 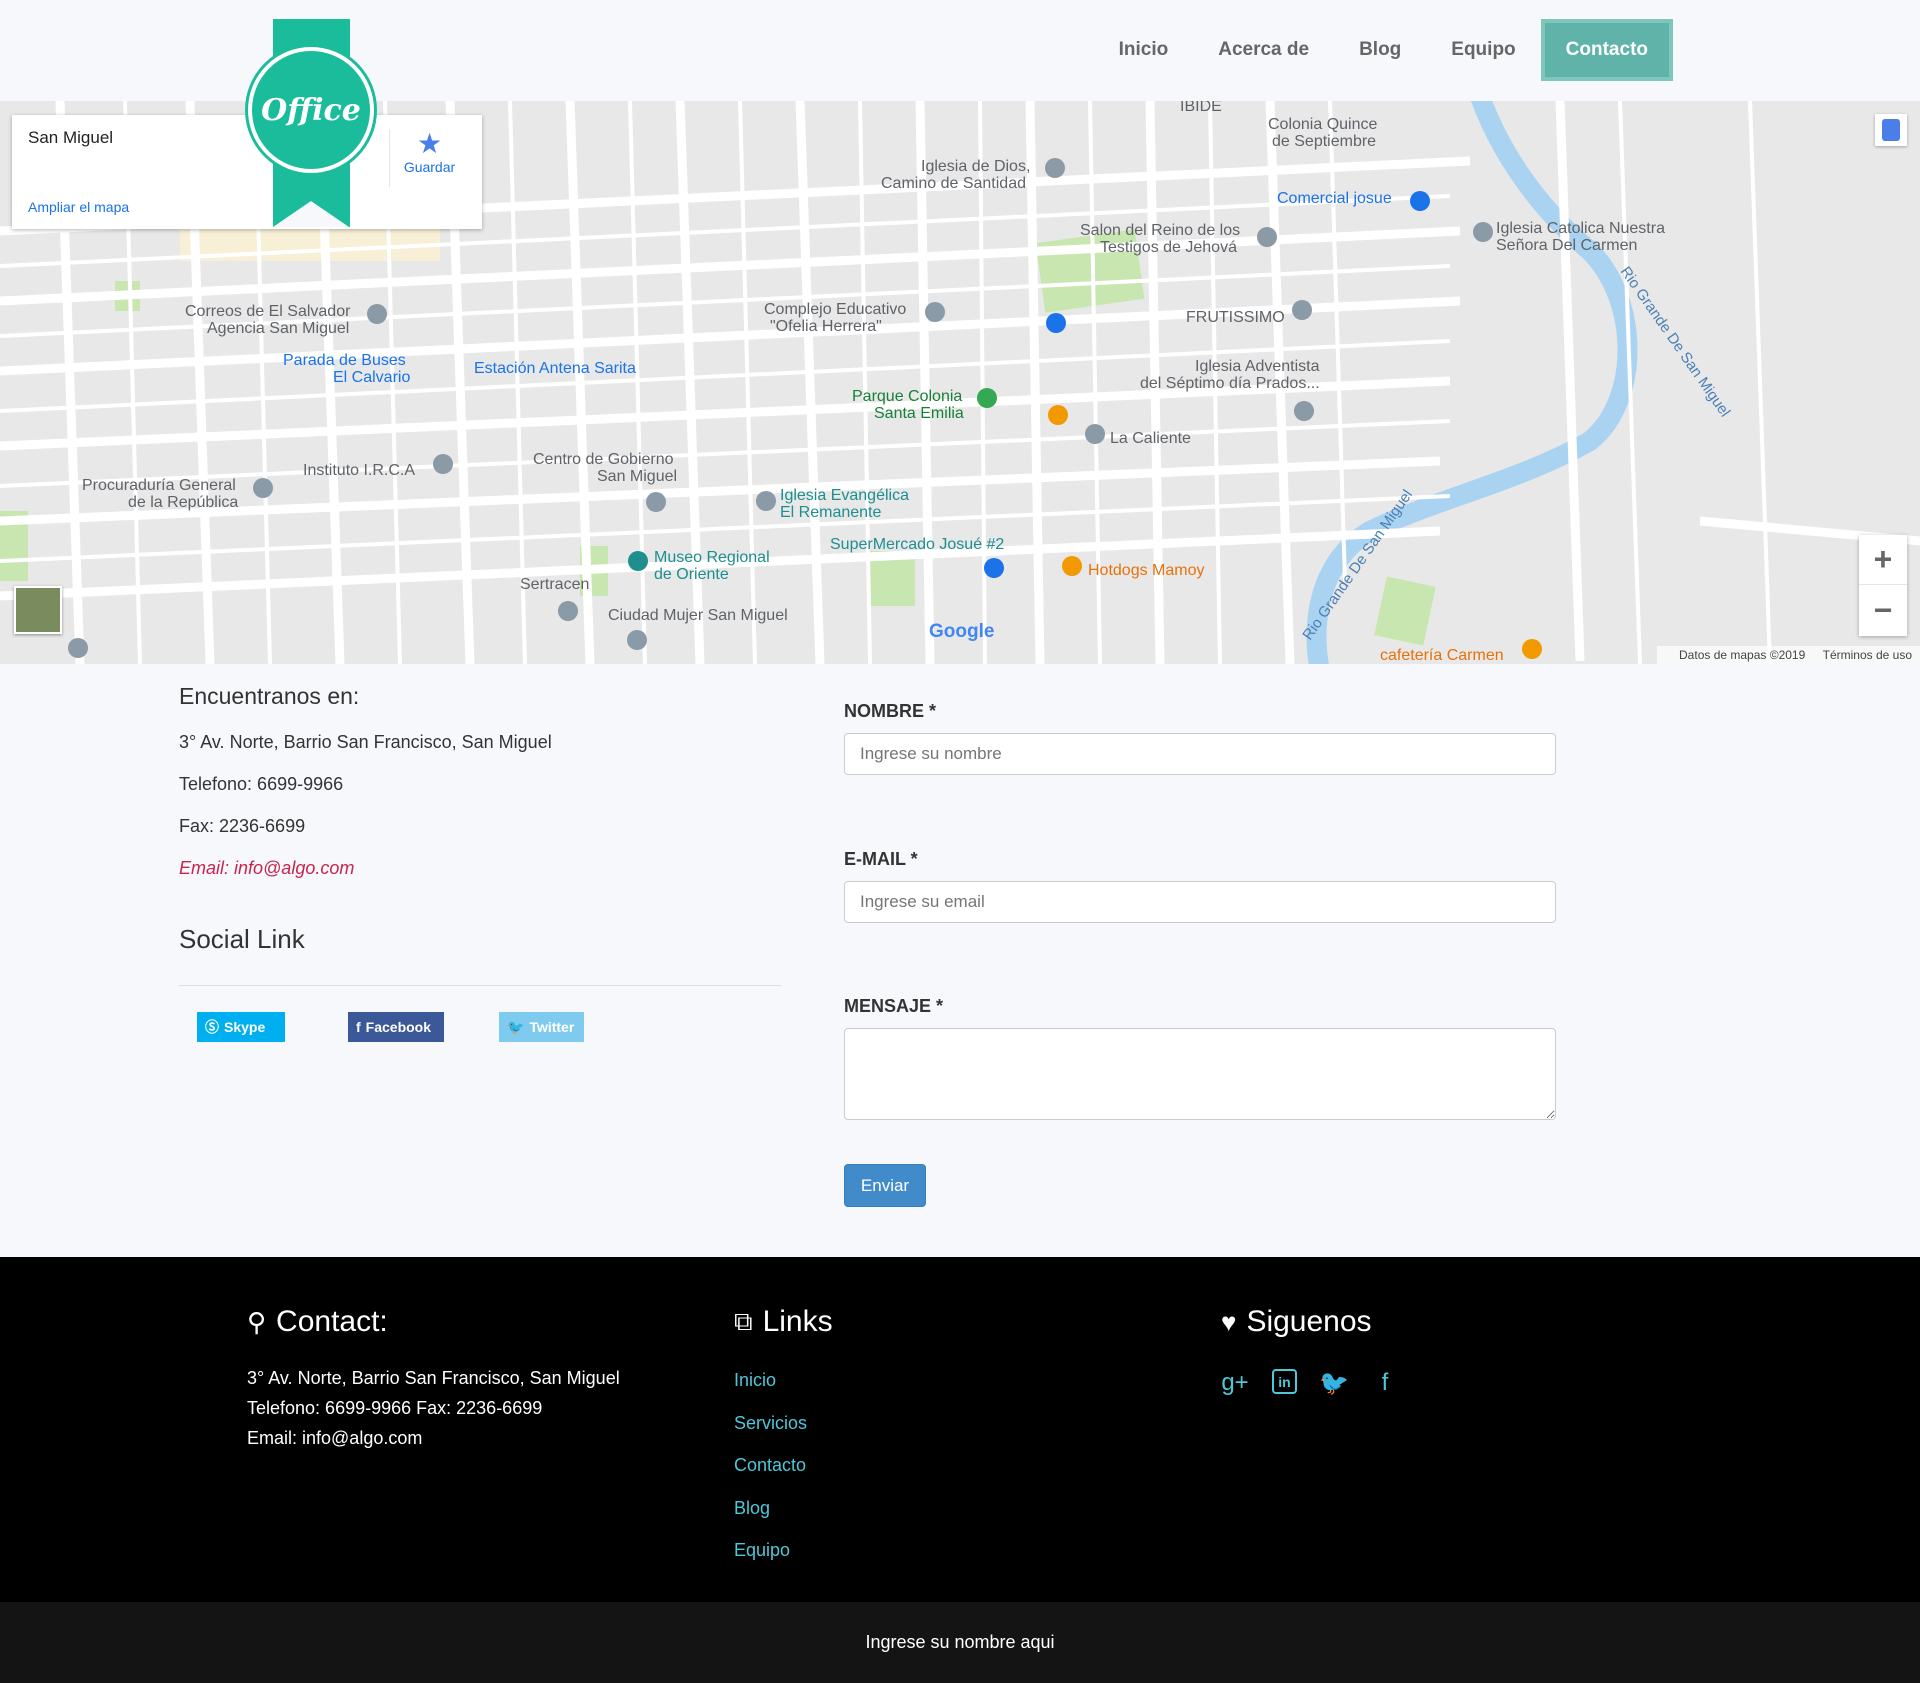 I want to click on svg-text: Santa Emilia, so click(x=919, y=413).